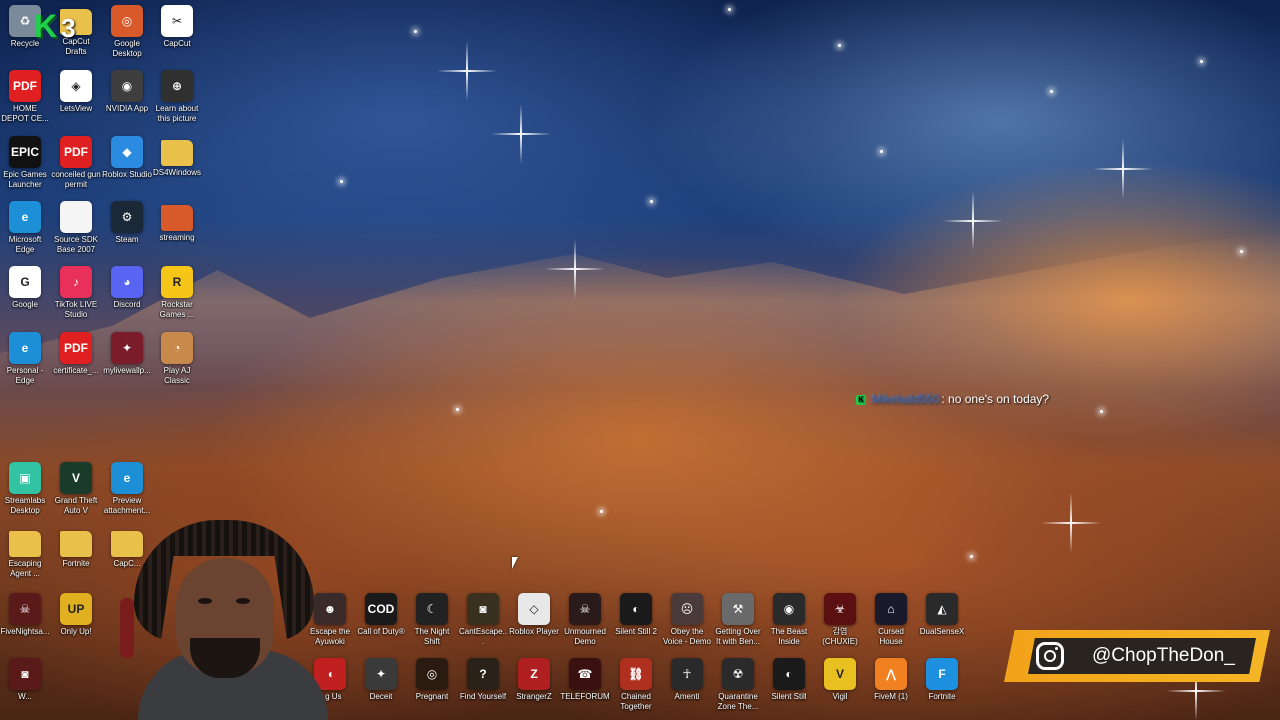  What do you see at coordinates (585, 680) in the screenshot?
I see `desktop-shortcut: ☎ TELEFORUM` at bounding box center [585, 680].